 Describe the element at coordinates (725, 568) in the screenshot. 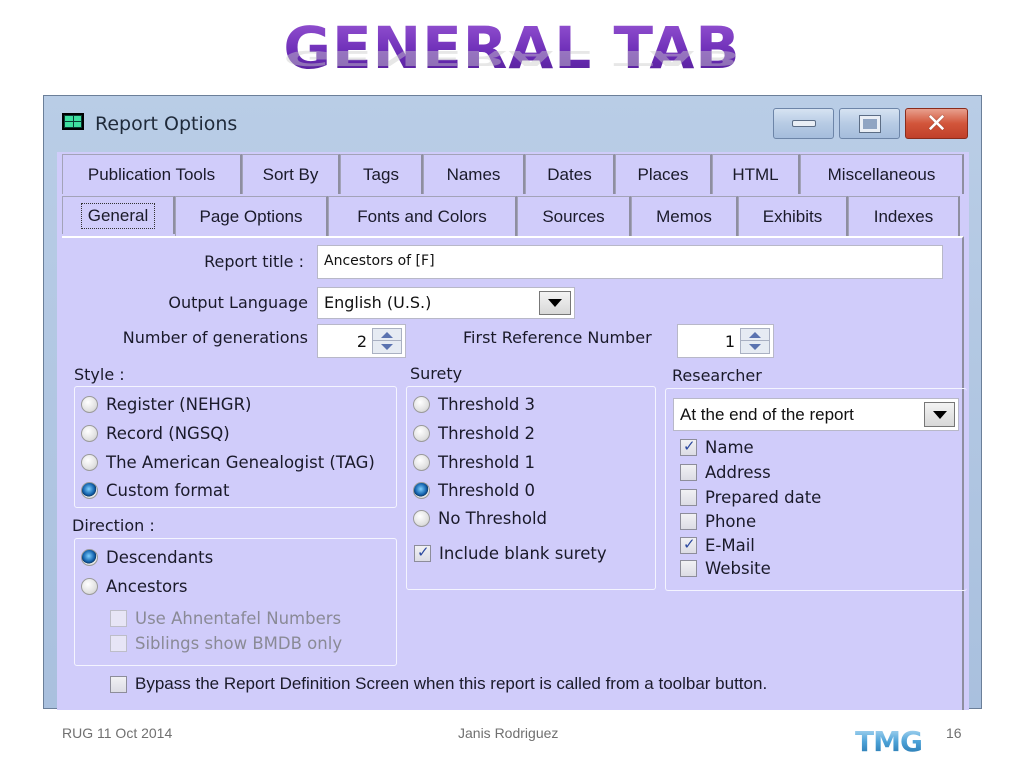

I see `researcher-website-checkbox: Website` at that location.